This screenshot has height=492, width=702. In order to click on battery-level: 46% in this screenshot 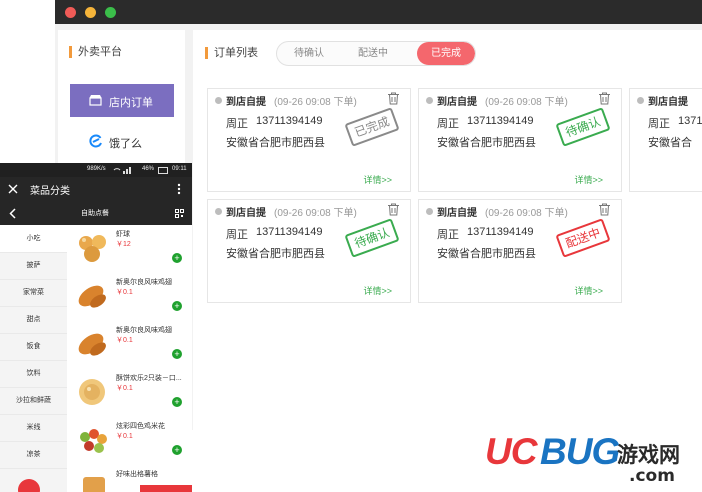, I will do `click(148, 169)`.